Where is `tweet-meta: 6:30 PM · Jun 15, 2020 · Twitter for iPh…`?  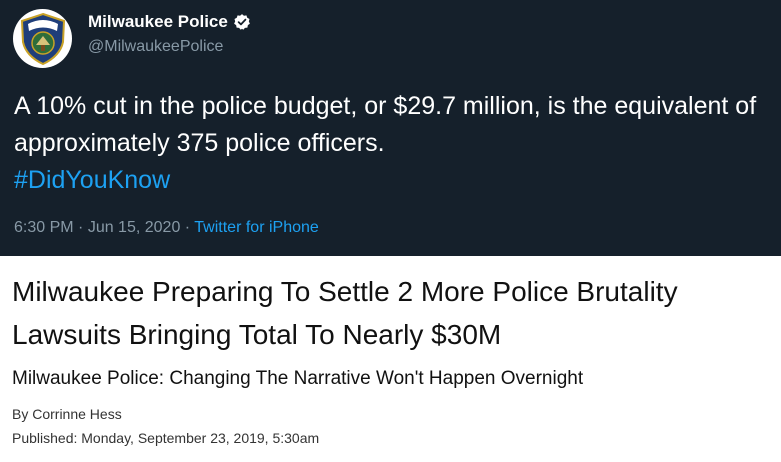
tweet-meta: 6:30 PM · Jun 15, 2020 · Twitter for iPh… is located at coordinates (166, 228).